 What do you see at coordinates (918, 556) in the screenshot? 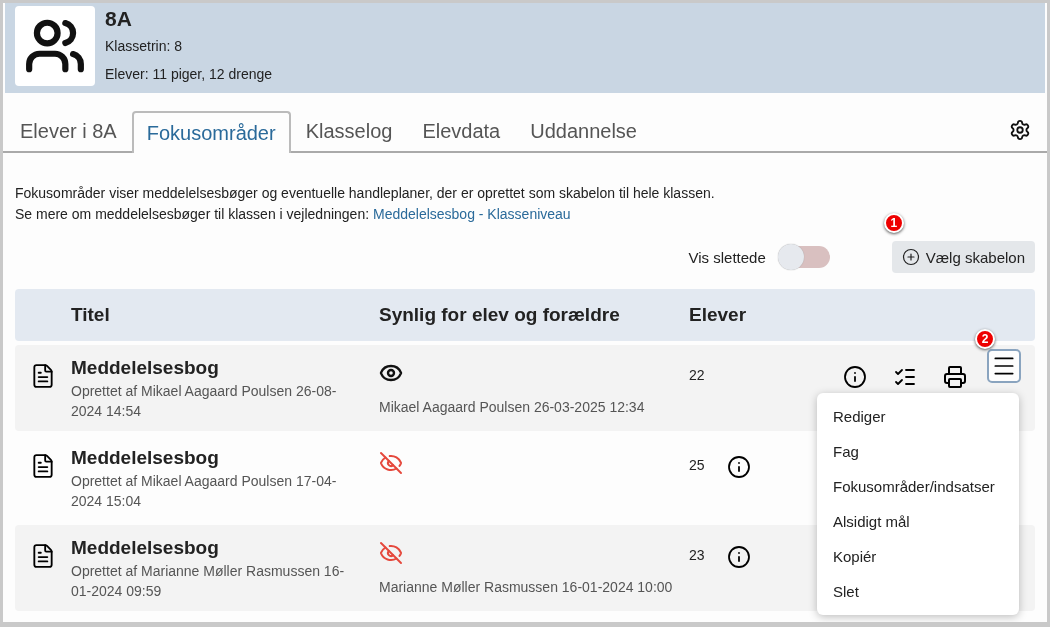
I see `menu-item: Kopiér` at bounding box center [918, 556].